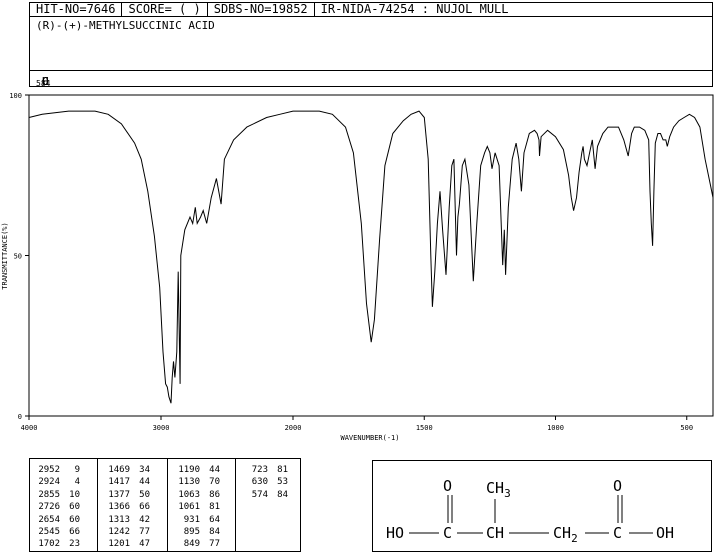 This screenshot has width=715, height=555. What do you see at coordinates (119, 494) in the screenshot?
I see `peak-wavenumber: 1377` at bounding box center [119, 494].